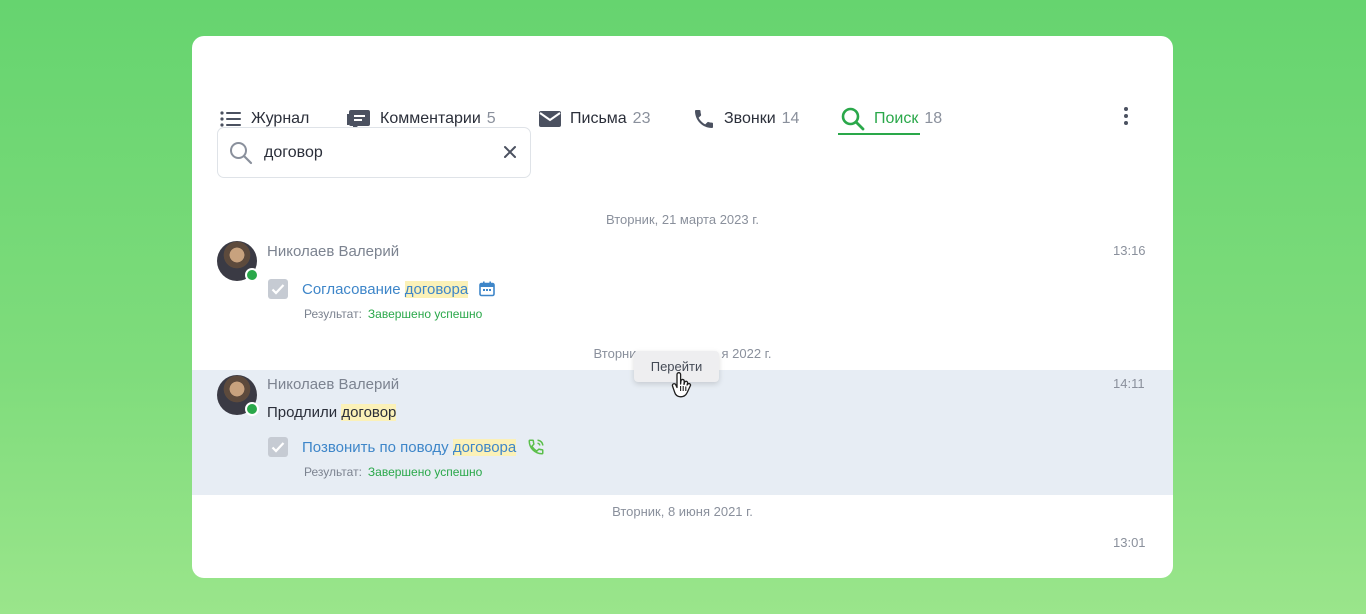 This screenshot has height=614, width=1366. Describe the element at coordinates (1129, 250) in the screenshot. I see `entry-time: 13:16` at that location.